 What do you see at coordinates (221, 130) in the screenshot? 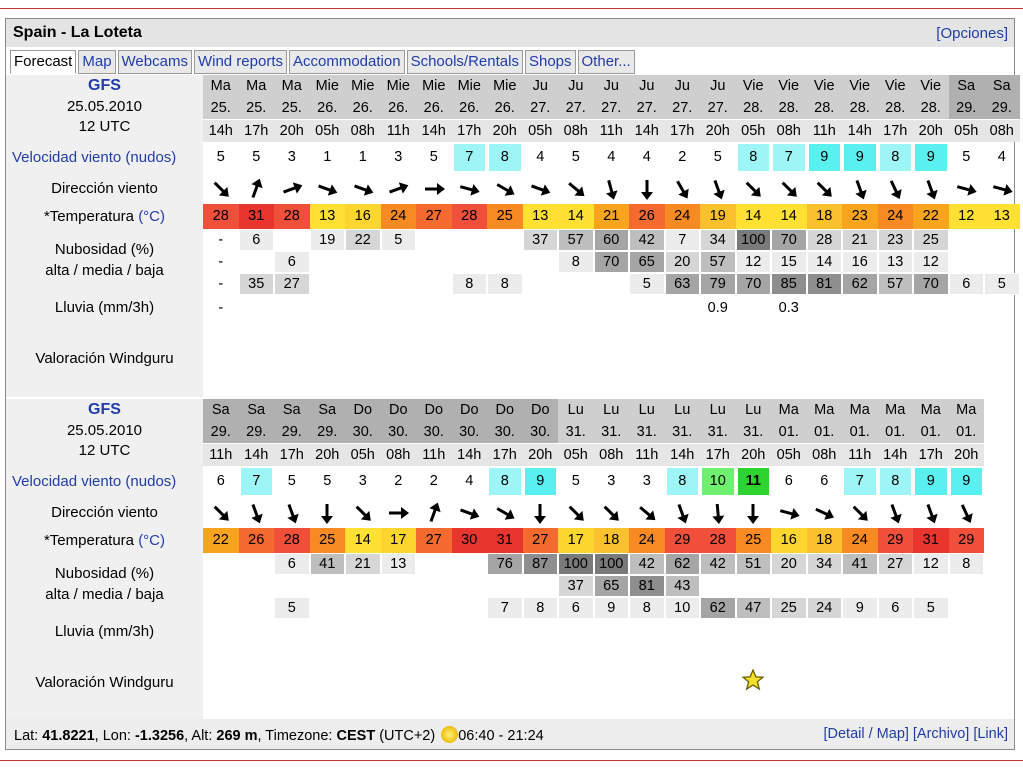
I see `forecast-hour: 14h` at bounding box center [221, 130].